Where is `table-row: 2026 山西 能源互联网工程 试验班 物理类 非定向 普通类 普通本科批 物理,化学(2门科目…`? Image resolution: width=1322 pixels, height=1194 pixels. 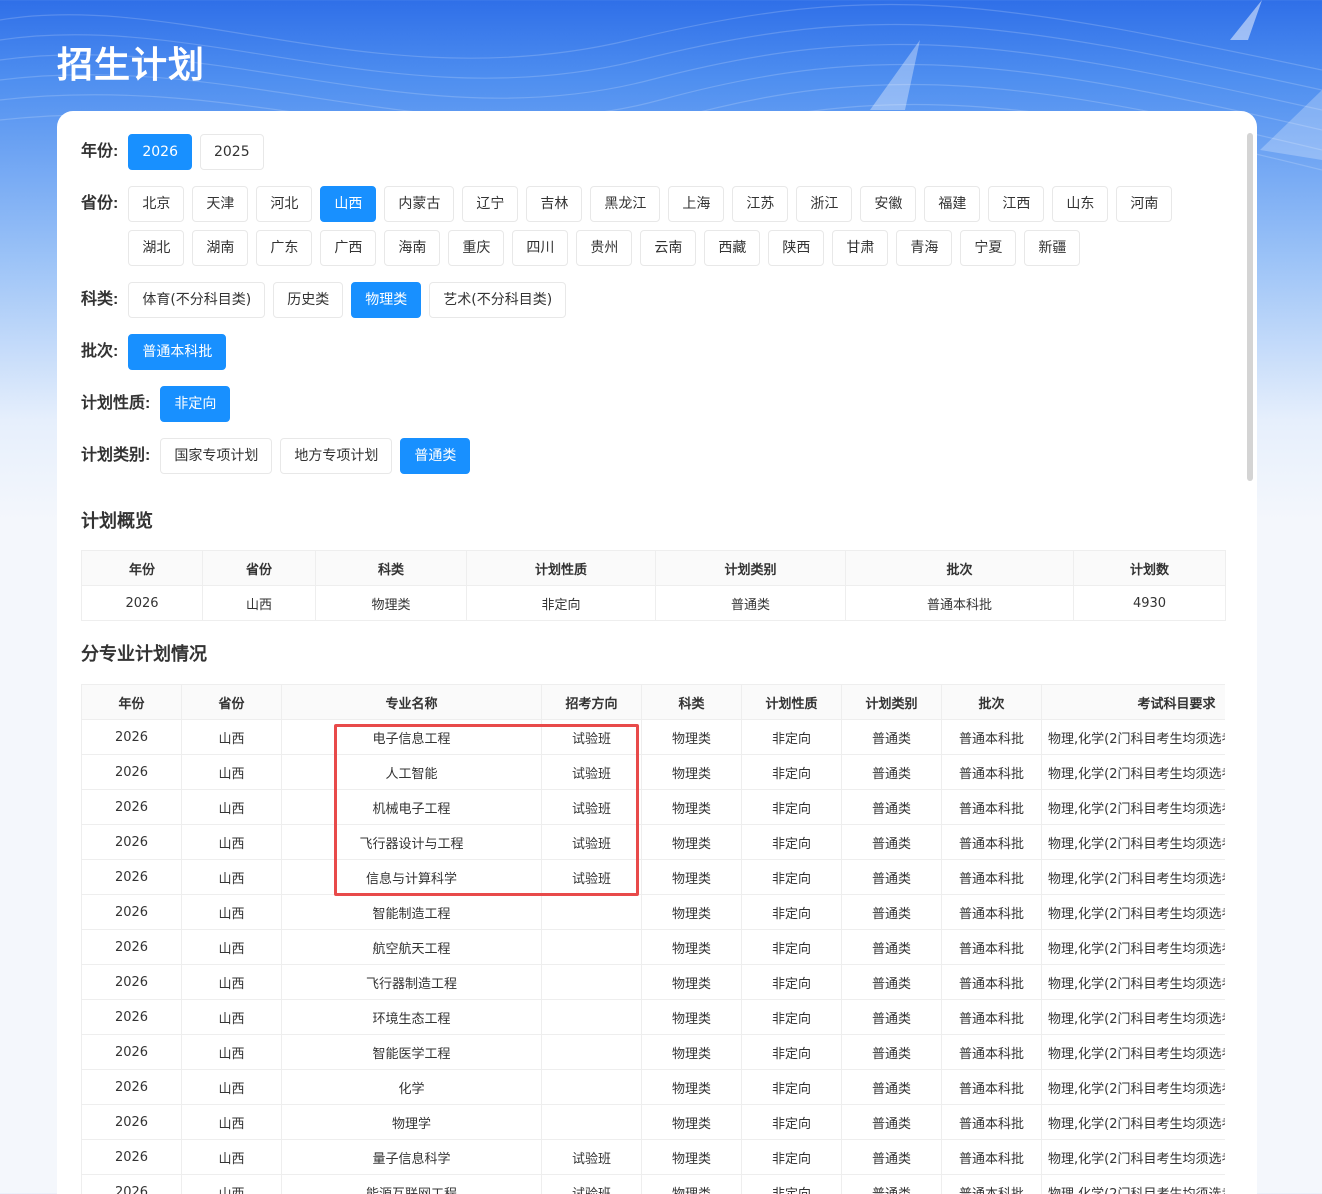 table-row: 2026 山西 能源互联网工程 试验班 物理类 非定向 普通类 普通本科批 物理,化学(2门科目… is located at coordinates (653, 1184).